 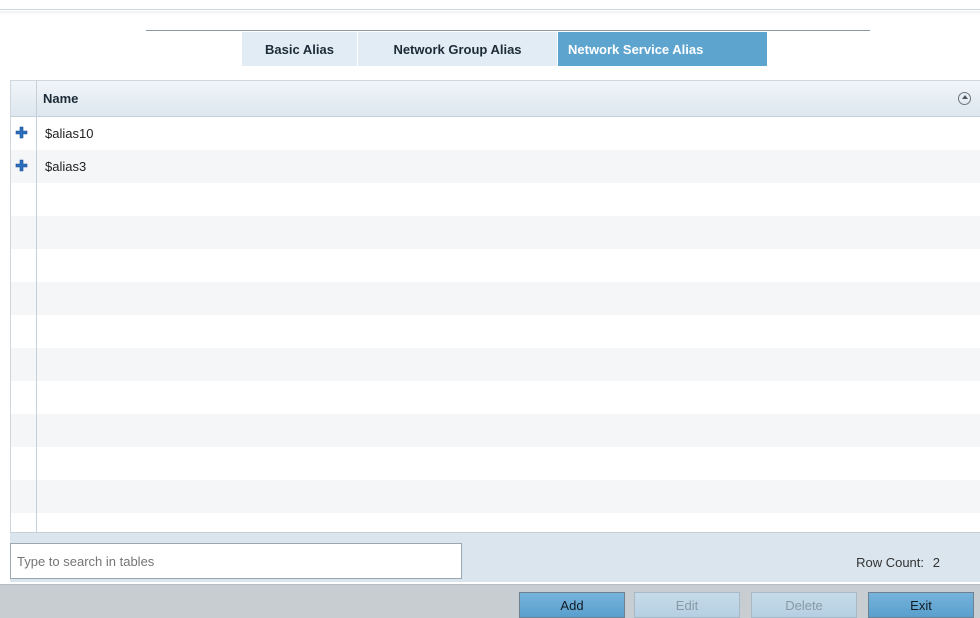 What do you see at coordinates (663, 49) in the screenshot?
I see `tab-network-service-alias: Network Service Alias` at bounding box center [663, 49].